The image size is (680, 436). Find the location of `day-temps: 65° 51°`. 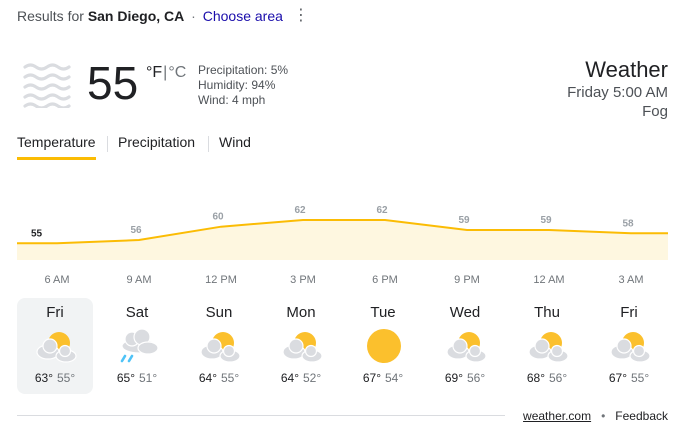

day-temps: 65° 51° is located at coordinates (137, 378).